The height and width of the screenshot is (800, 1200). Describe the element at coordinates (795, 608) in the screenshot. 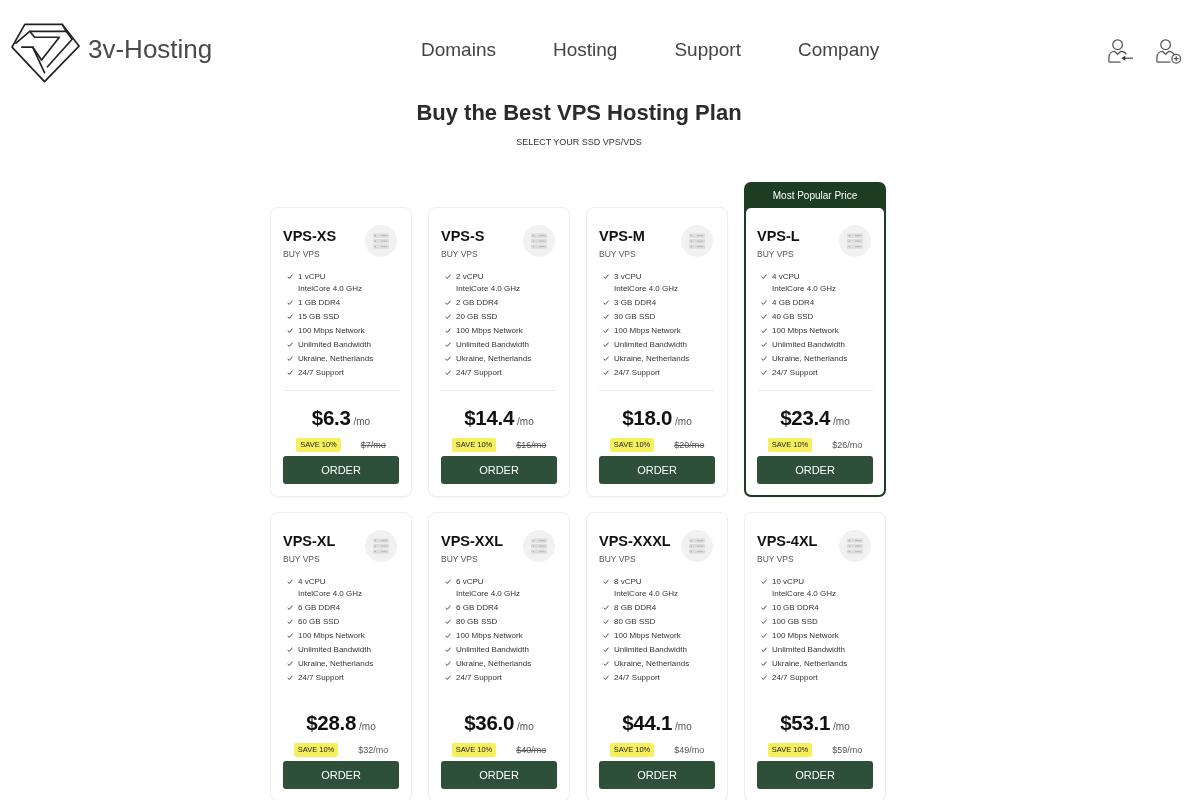

I see `feature-text: 10 GB DDR4` at that location.